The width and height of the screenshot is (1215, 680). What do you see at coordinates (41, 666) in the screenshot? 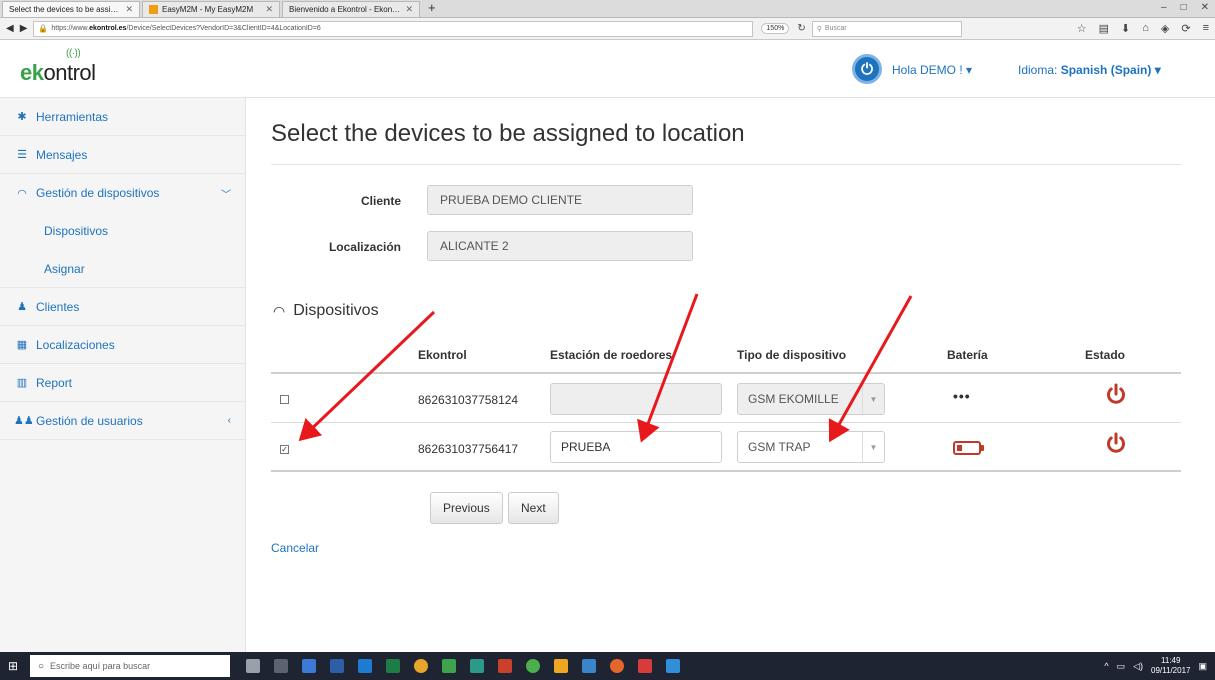
I see `search-icon: ○` at bounding box center [41, 666].